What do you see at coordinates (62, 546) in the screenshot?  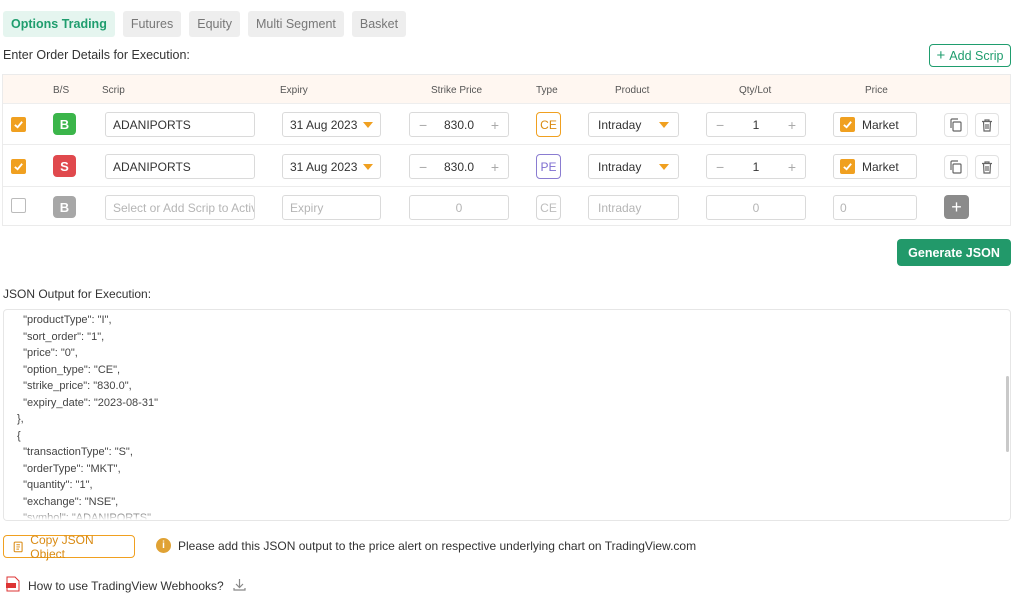 I see `copy-json-label: Copy JSON Object` at bounding box center [62, 546].